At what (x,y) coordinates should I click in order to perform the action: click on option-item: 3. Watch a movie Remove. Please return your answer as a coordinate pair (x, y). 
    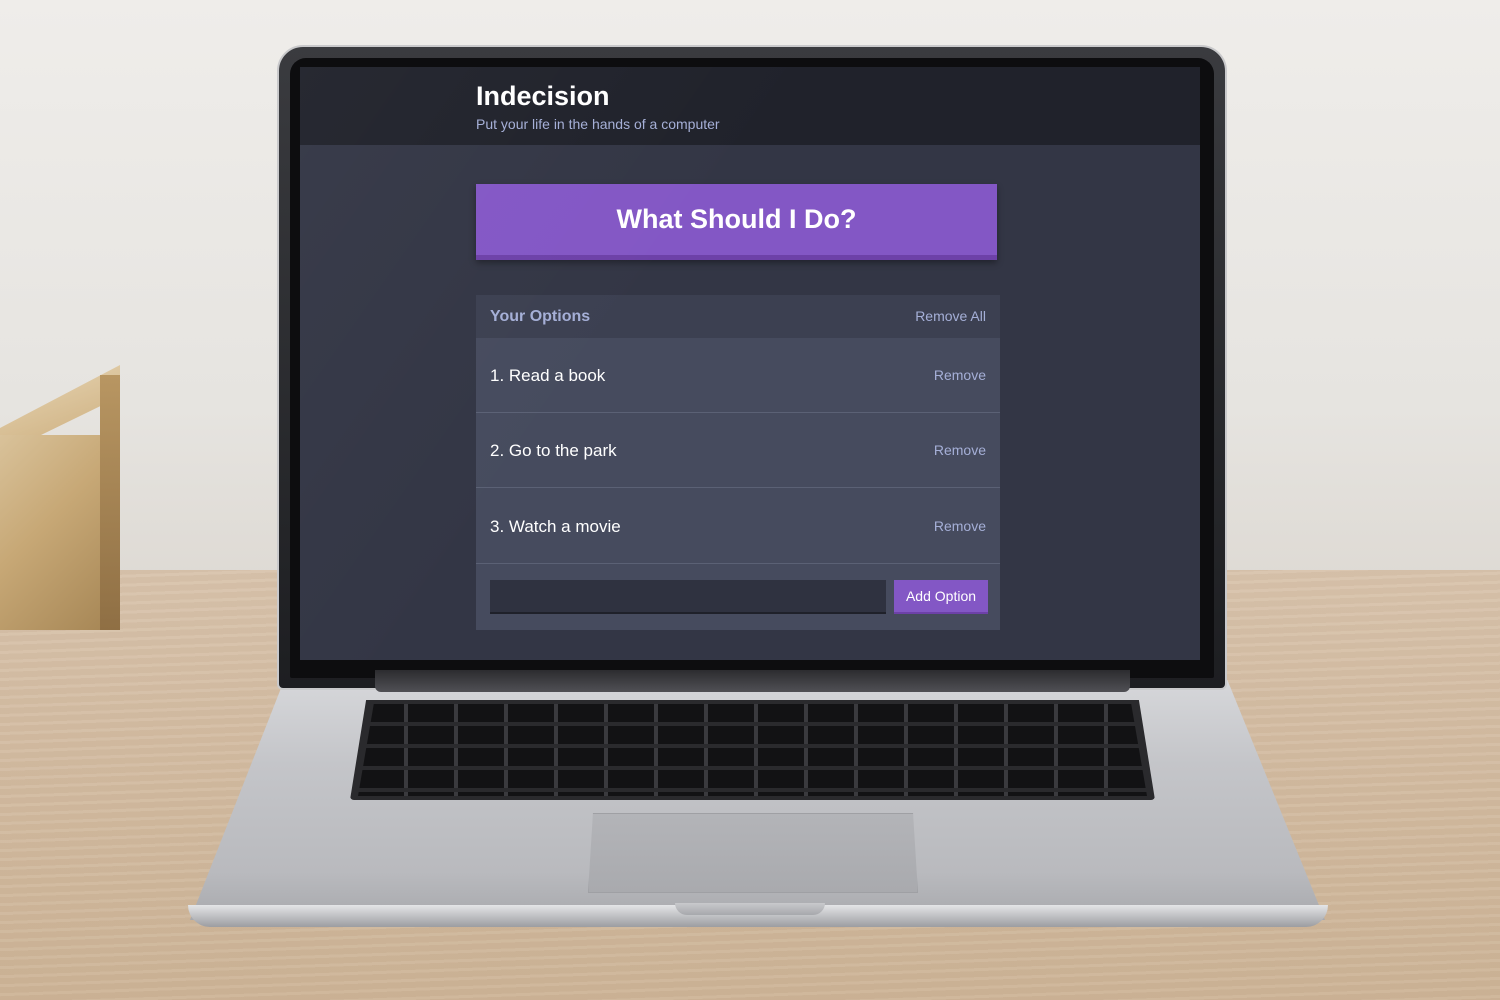
    Looking at the image, I should click on (738, 526).